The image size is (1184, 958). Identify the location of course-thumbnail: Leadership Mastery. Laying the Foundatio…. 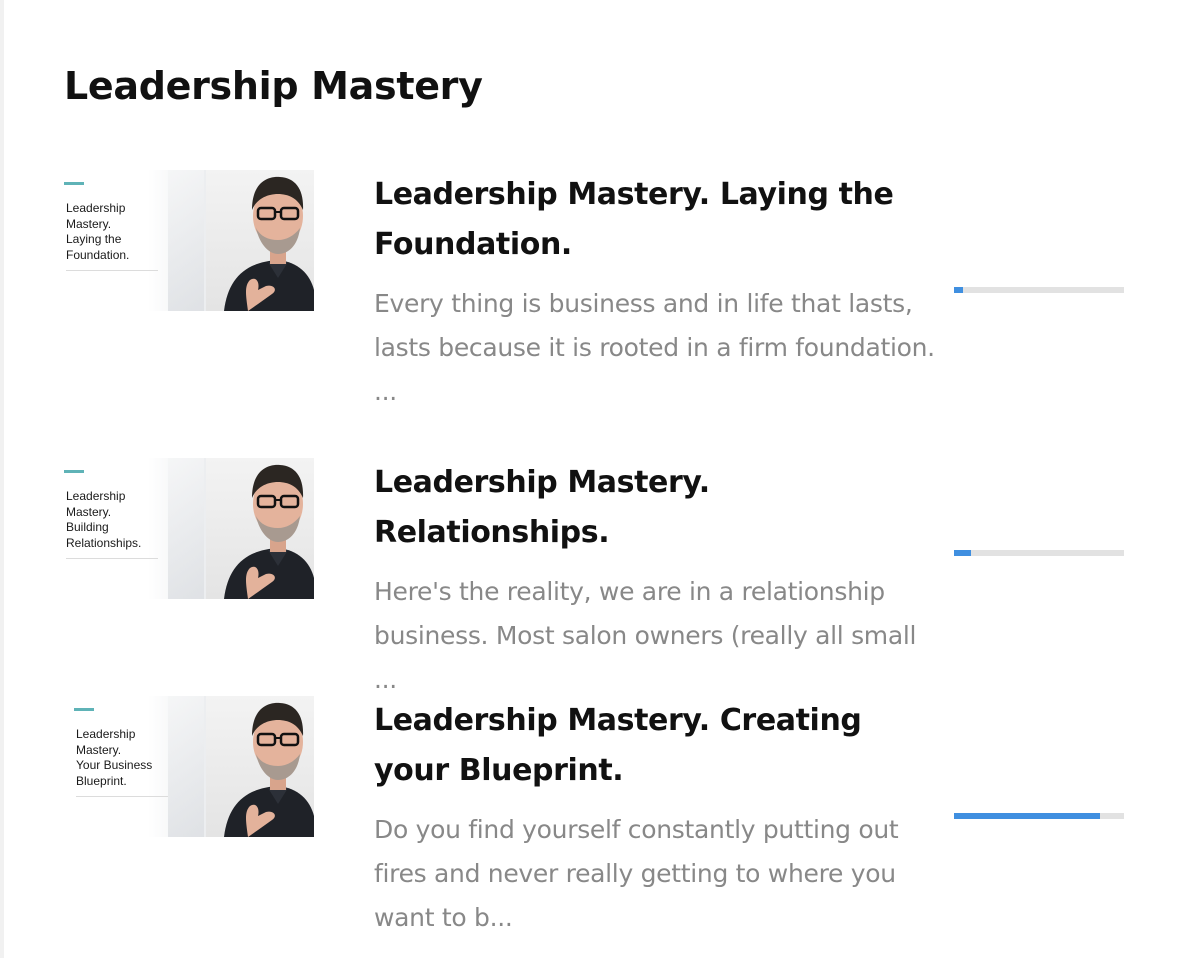
(189, 240).